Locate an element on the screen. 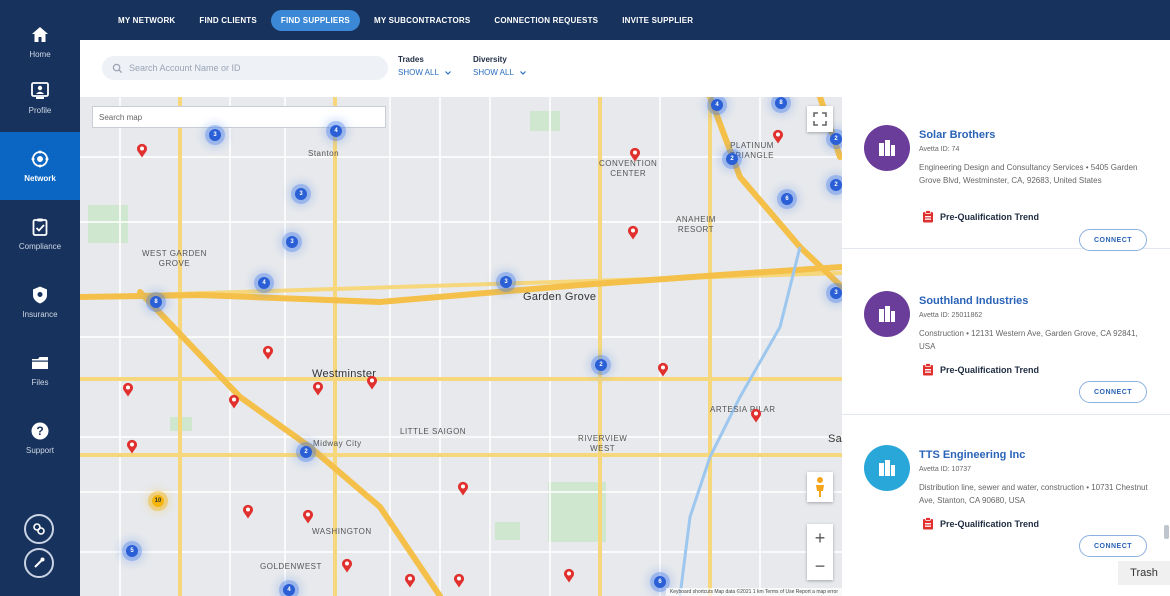  account-search is located at coordinates (245, 68).